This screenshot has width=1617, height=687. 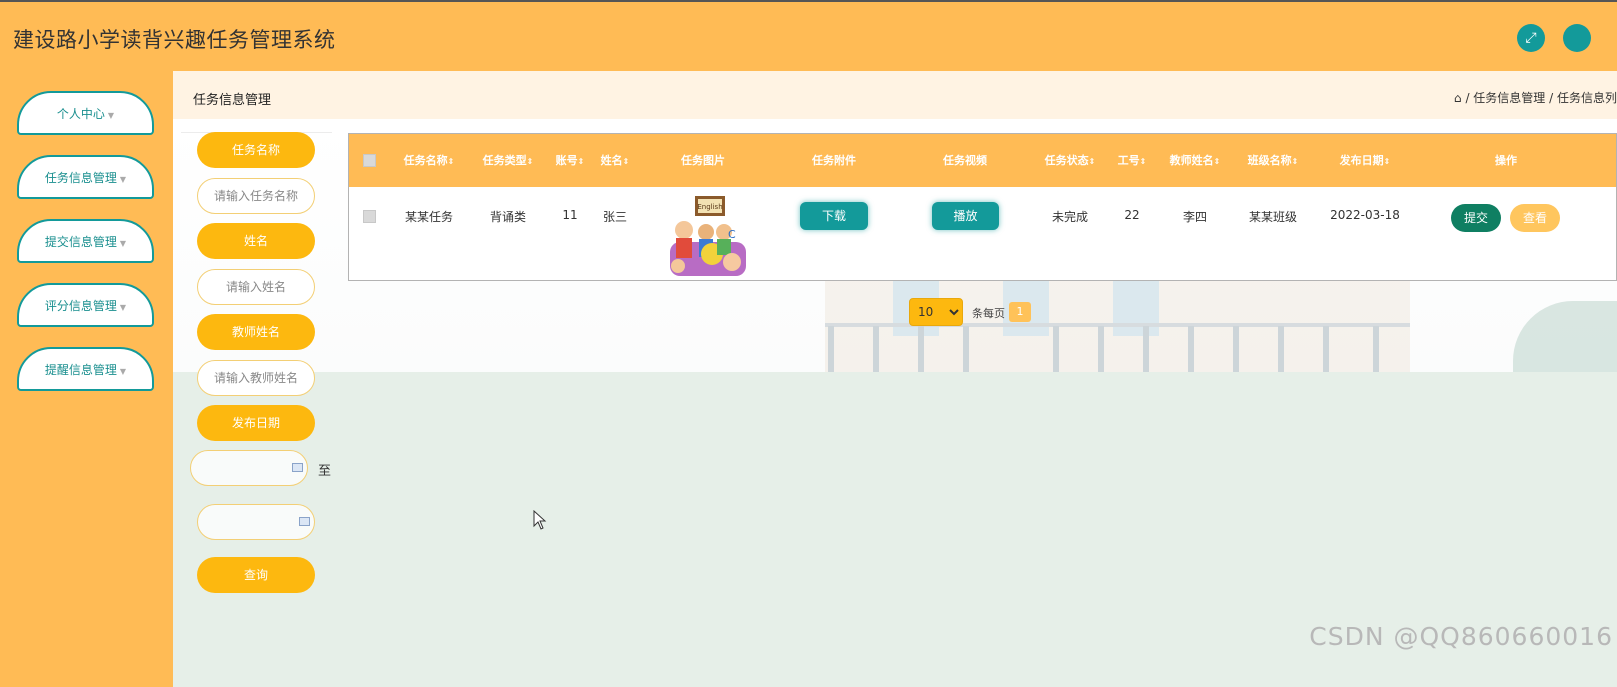 I want to click on task-name-label: 任务名称, so click(x=256, y=150).